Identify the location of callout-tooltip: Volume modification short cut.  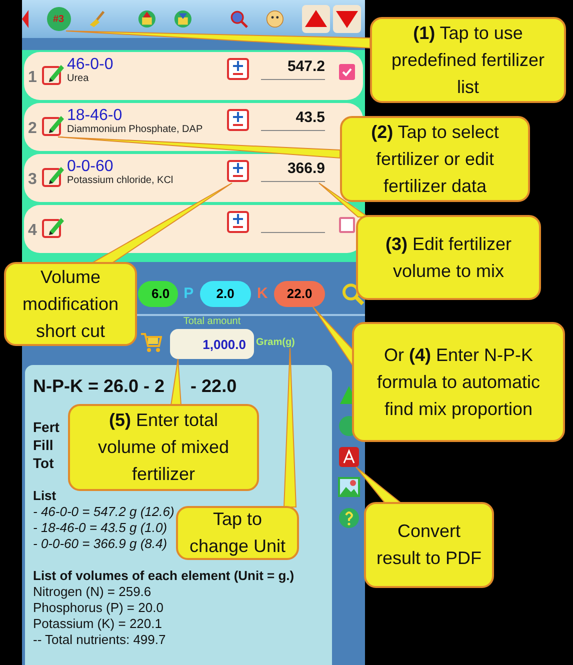
(70, 304).